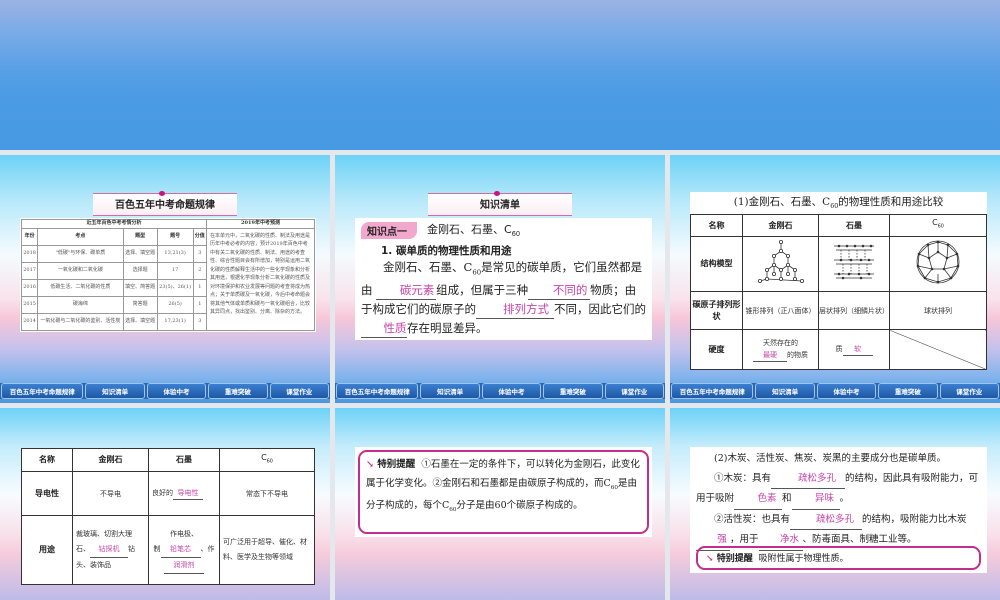  What do you see at coordinates (140, 236) in the screenshot?
I see `col-header: 题型` at bounding box center [140, 236].